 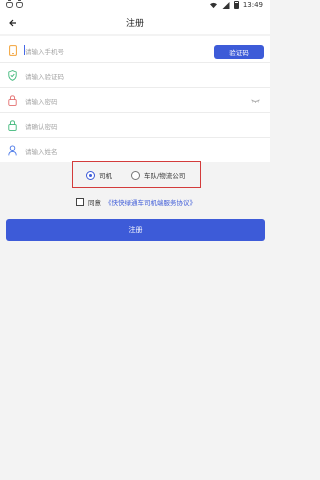 I want to click on status-right-icons: 13:49, so click(x=236, y=5).